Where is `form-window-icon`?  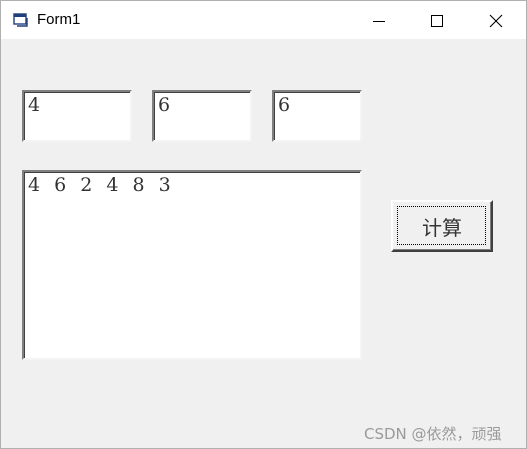 form-window-icon is located at coordinates (21, 20).